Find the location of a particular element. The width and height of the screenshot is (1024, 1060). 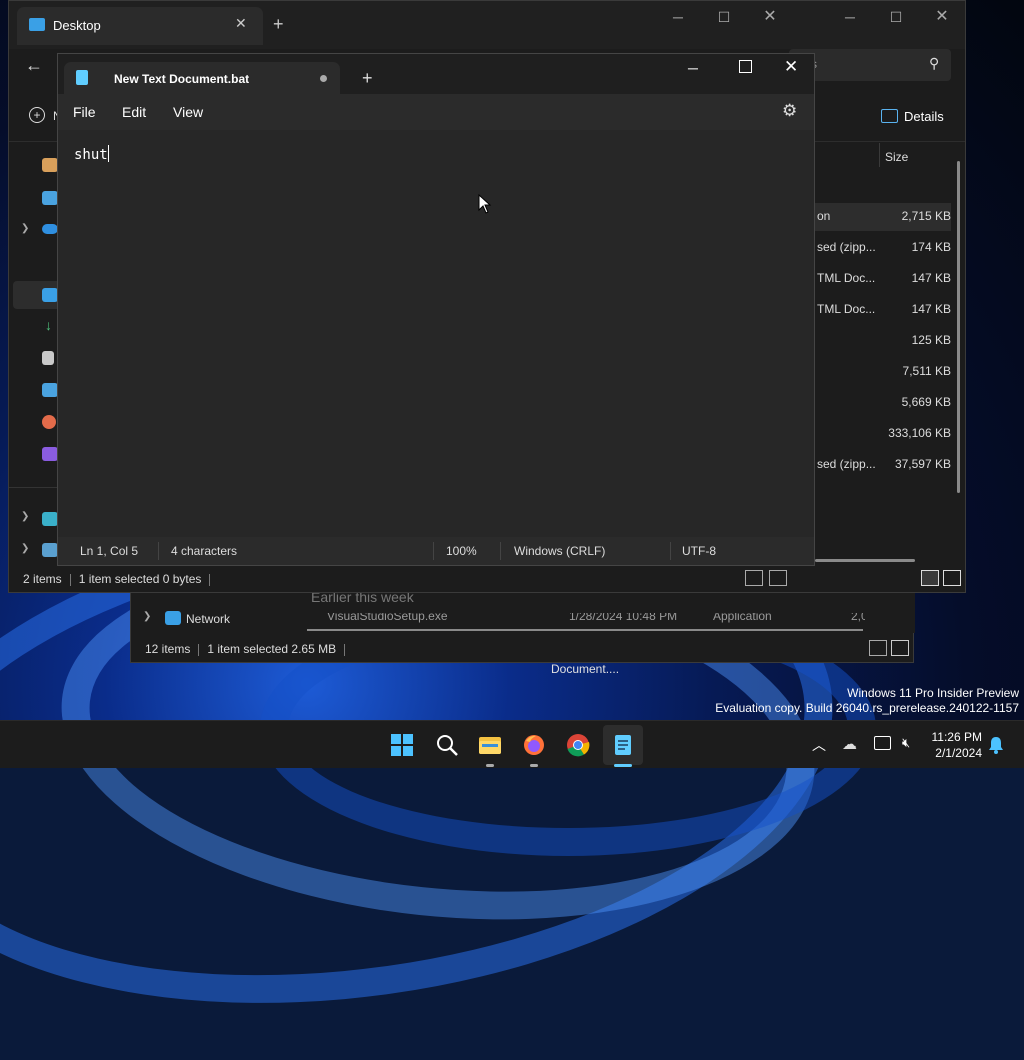

close-tab-icon: ✕ is located at coordinates (241, 23).